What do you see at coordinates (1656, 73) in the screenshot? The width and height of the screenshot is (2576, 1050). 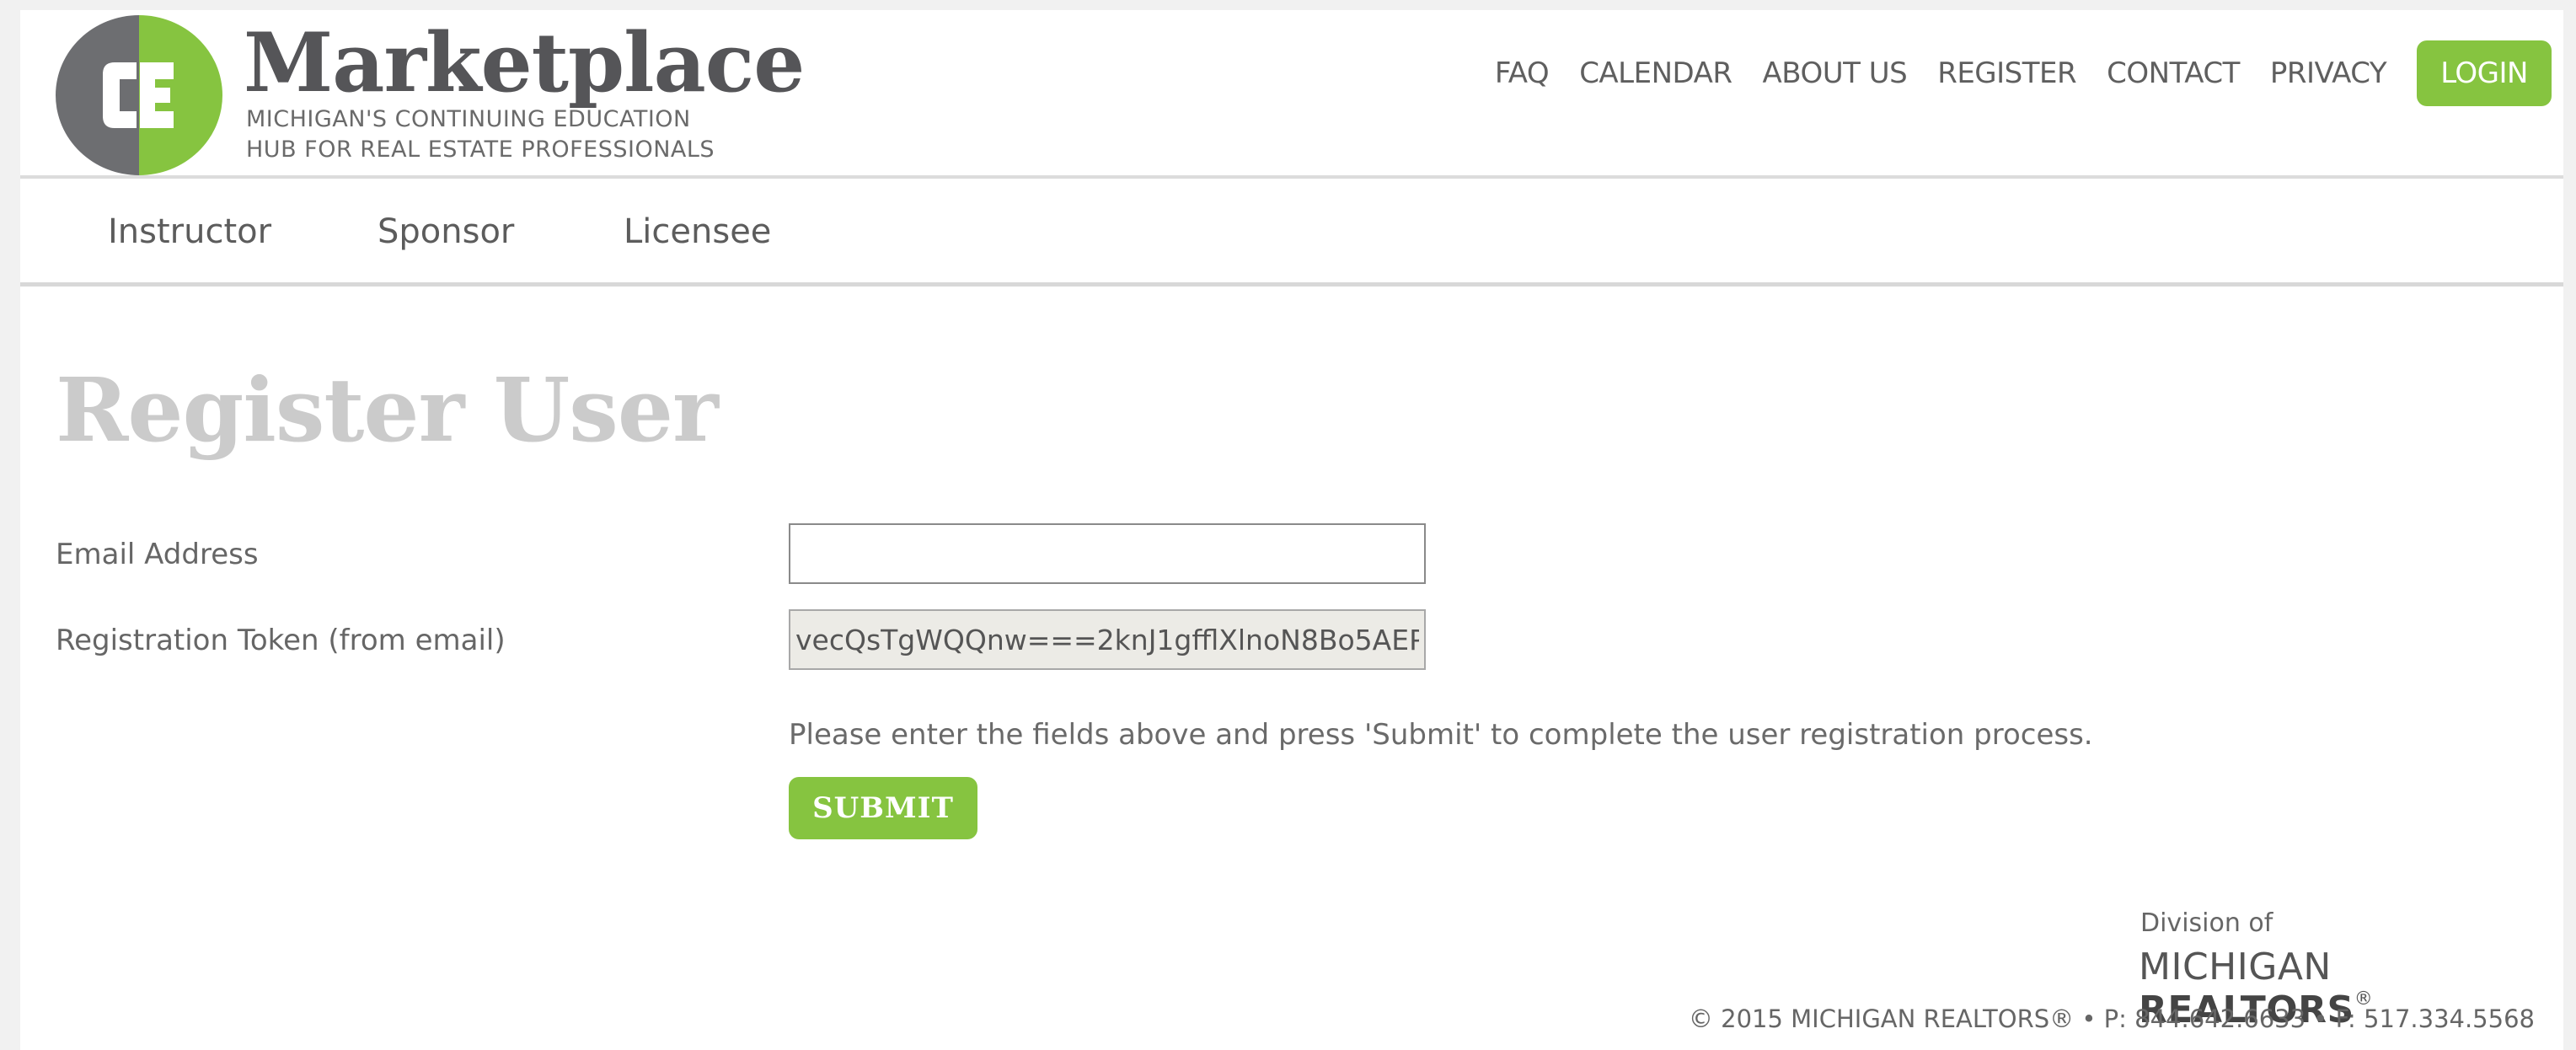 I see `nav-calendar: CALENDAR` at bounding box center [1656, 73].